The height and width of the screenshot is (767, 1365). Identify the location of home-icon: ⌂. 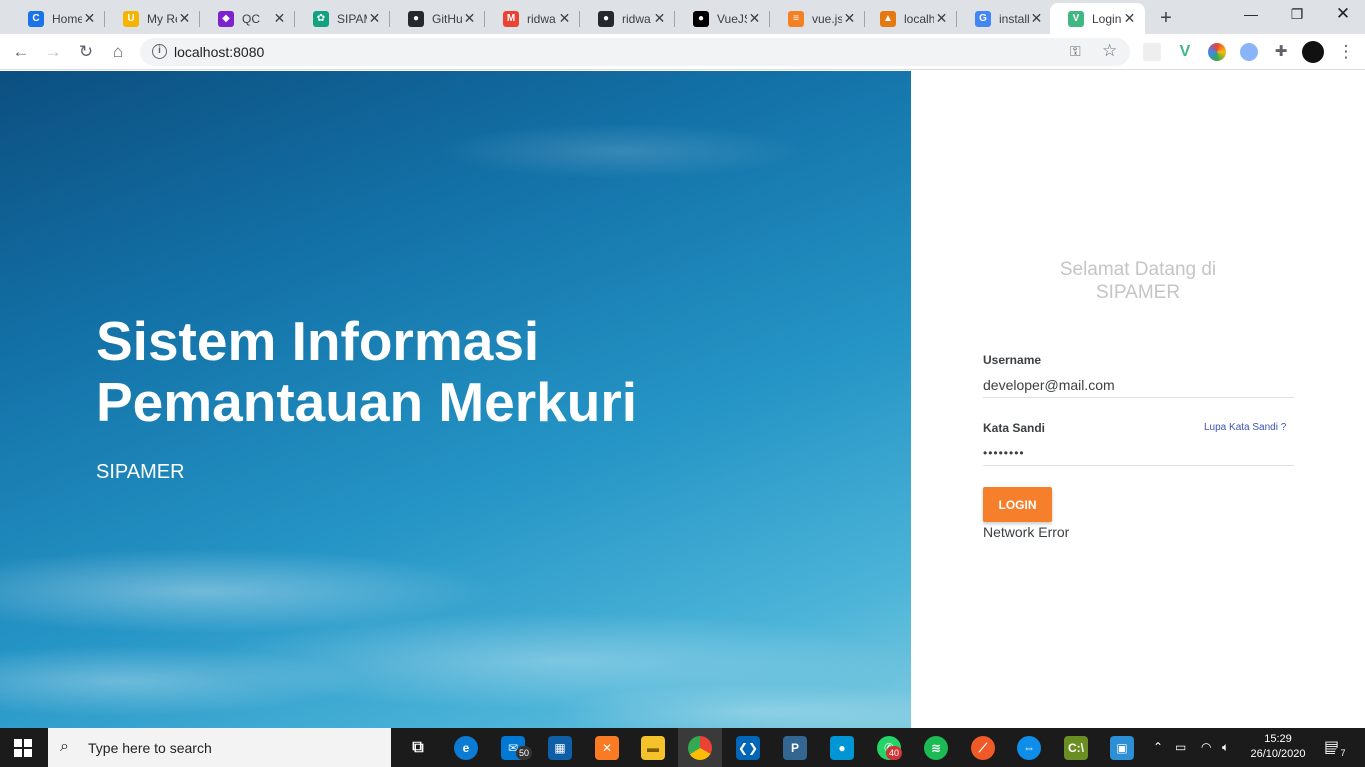
(118, 52).